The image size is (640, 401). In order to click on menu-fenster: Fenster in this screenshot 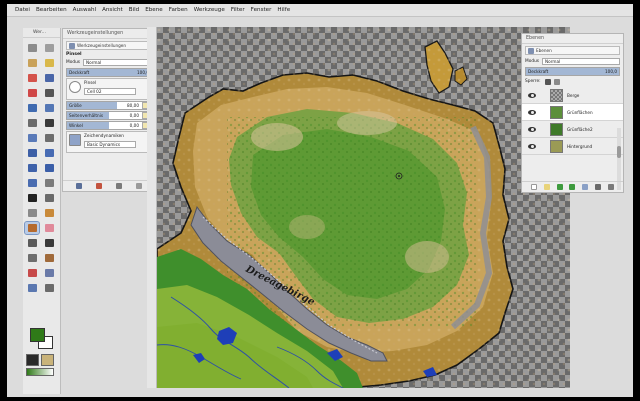, I will do `click(261, 10)`.